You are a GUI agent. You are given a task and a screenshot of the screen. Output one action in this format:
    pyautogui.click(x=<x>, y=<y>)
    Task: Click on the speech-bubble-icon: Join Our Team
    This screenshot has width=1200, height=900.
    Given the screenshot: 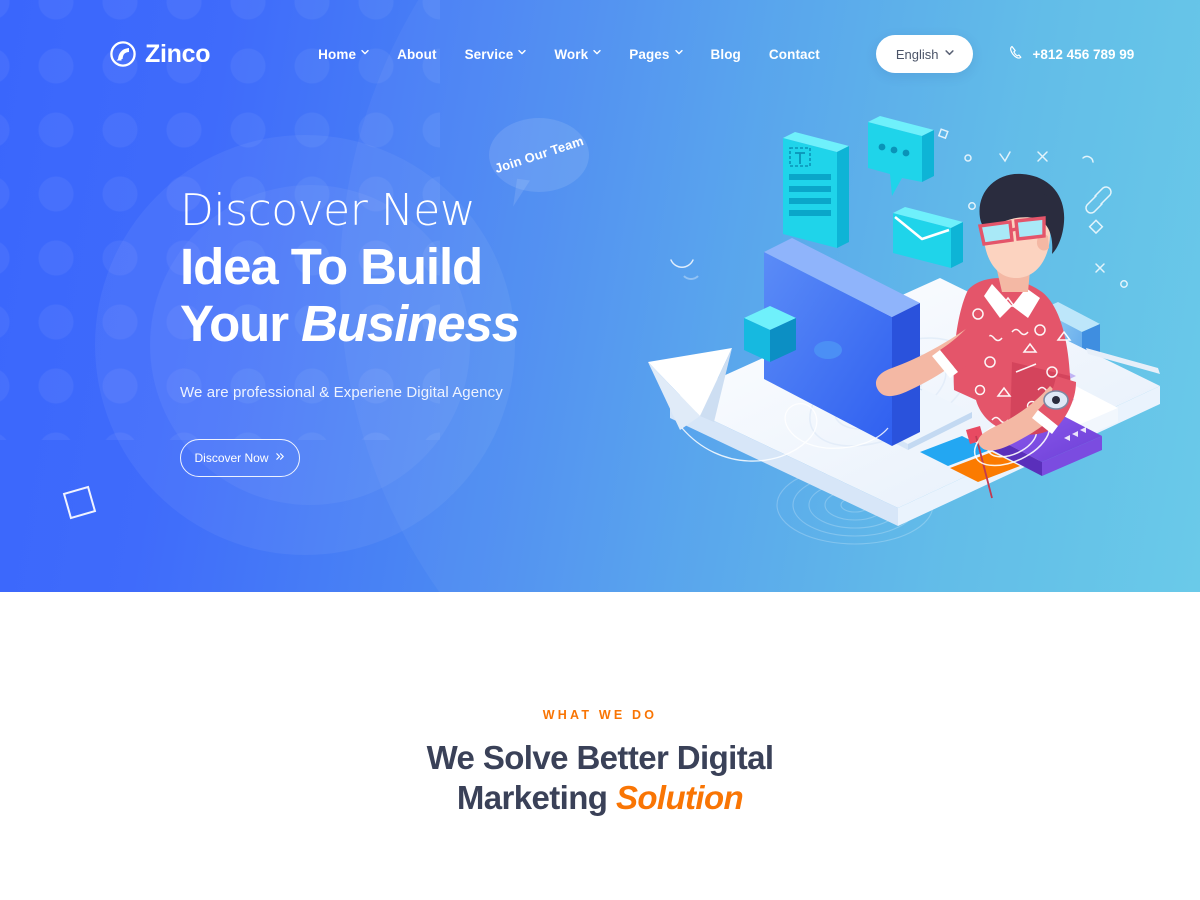 What is the action you would take?
    pyautogui.click(x=539, y=155)
    